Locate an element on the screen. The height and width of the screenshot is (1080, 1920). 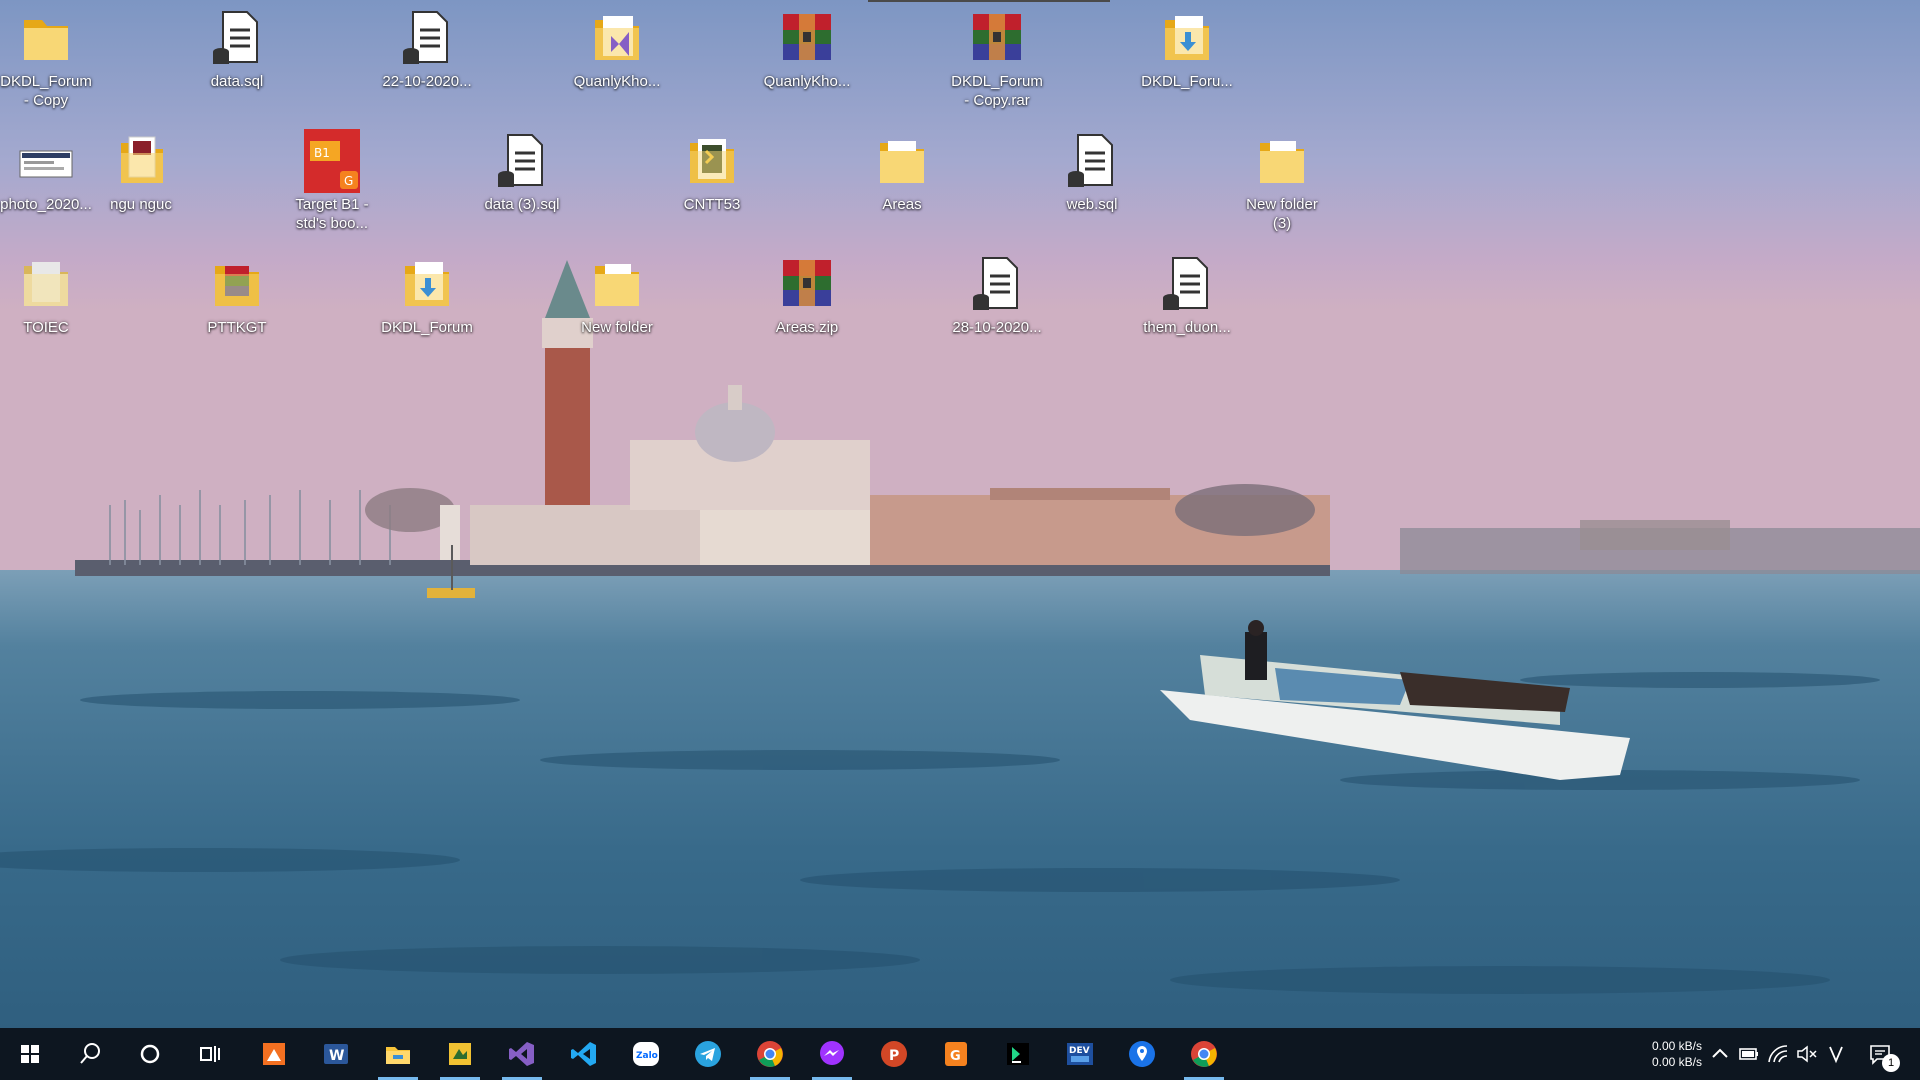
taskbar-app-dev-cpp: DEV is located at coordinates (1080, 1054).